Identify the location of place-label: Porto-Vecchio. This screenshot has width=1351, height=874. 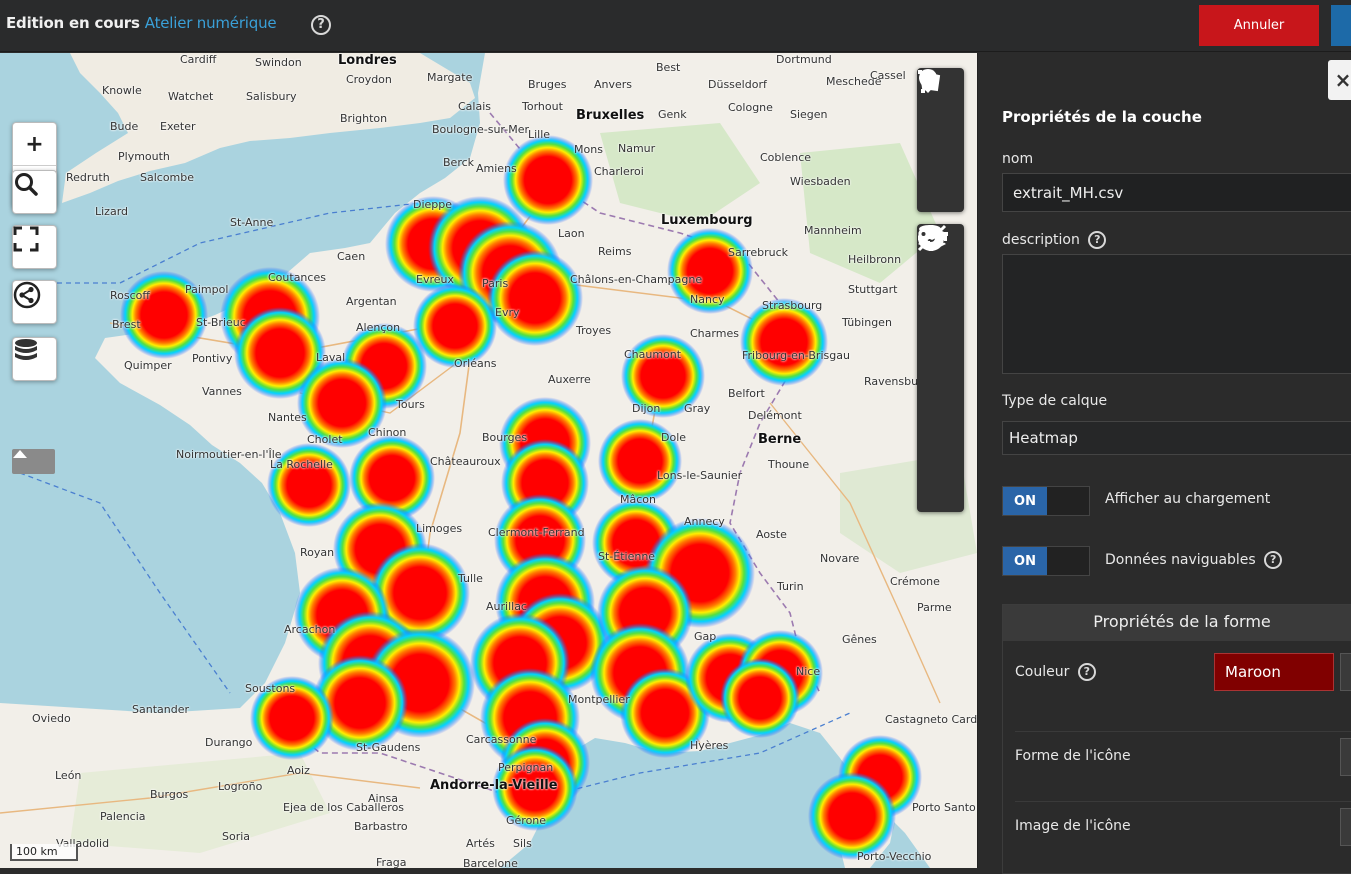
(894, 856).